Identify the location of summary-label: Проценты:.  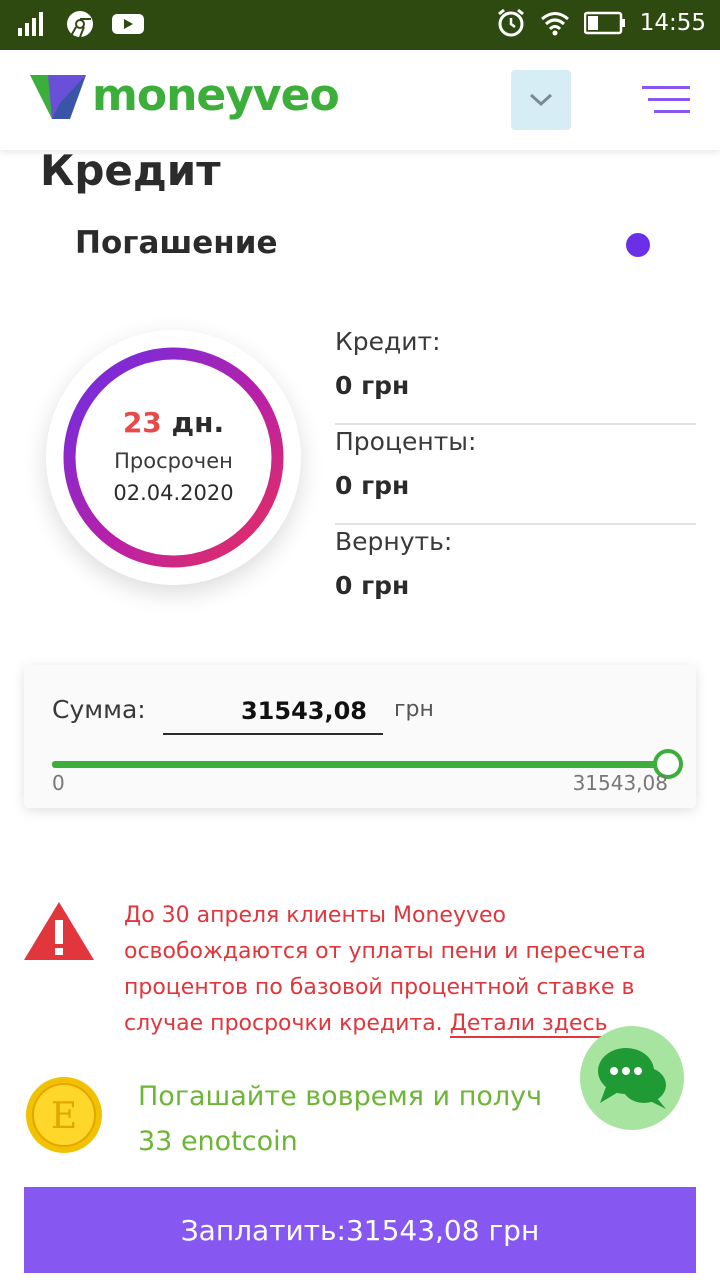
(406, 441).